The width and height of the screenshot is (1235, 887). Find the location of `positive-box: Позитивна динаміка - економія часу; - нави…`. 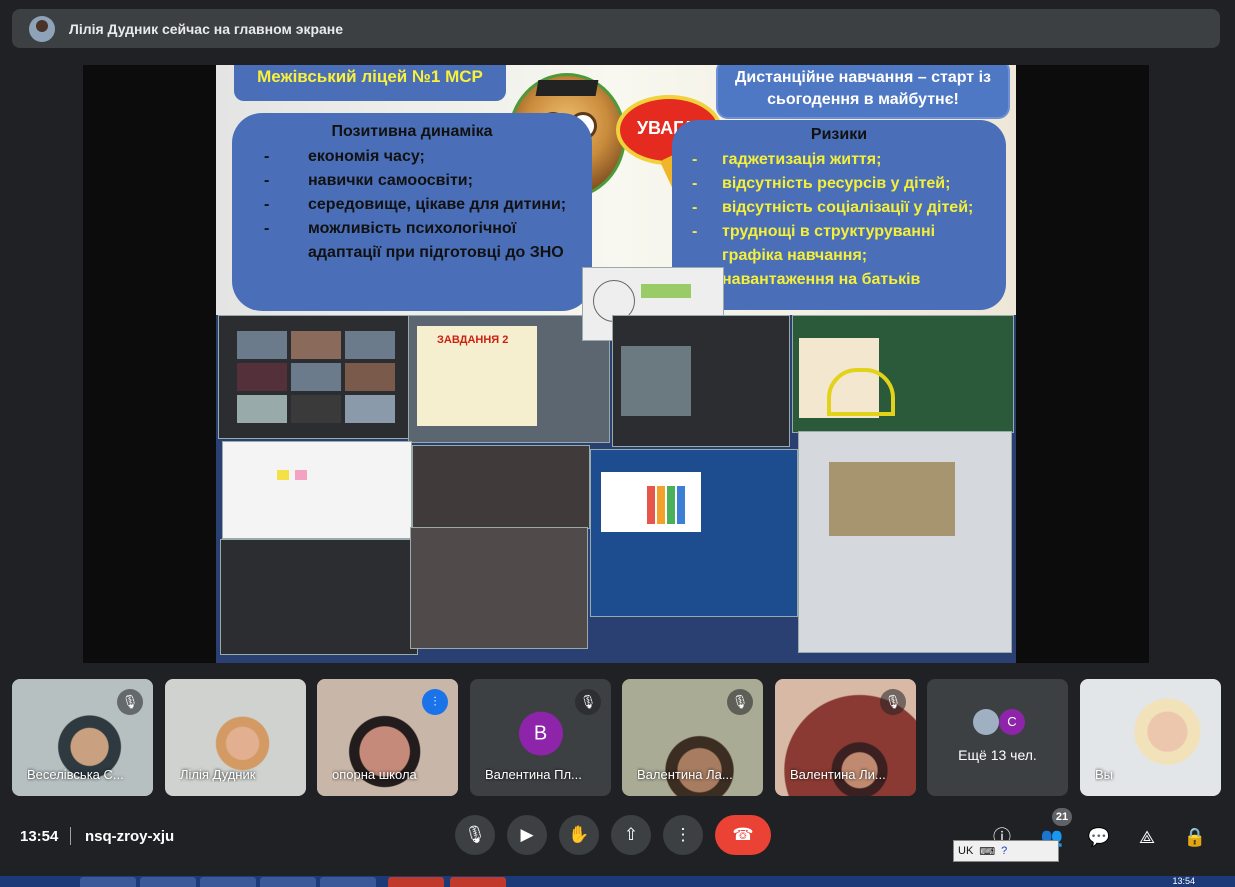

positive-box: Позитивна динаміка - економія часу; - нави… is located at coordinates (412, 212).